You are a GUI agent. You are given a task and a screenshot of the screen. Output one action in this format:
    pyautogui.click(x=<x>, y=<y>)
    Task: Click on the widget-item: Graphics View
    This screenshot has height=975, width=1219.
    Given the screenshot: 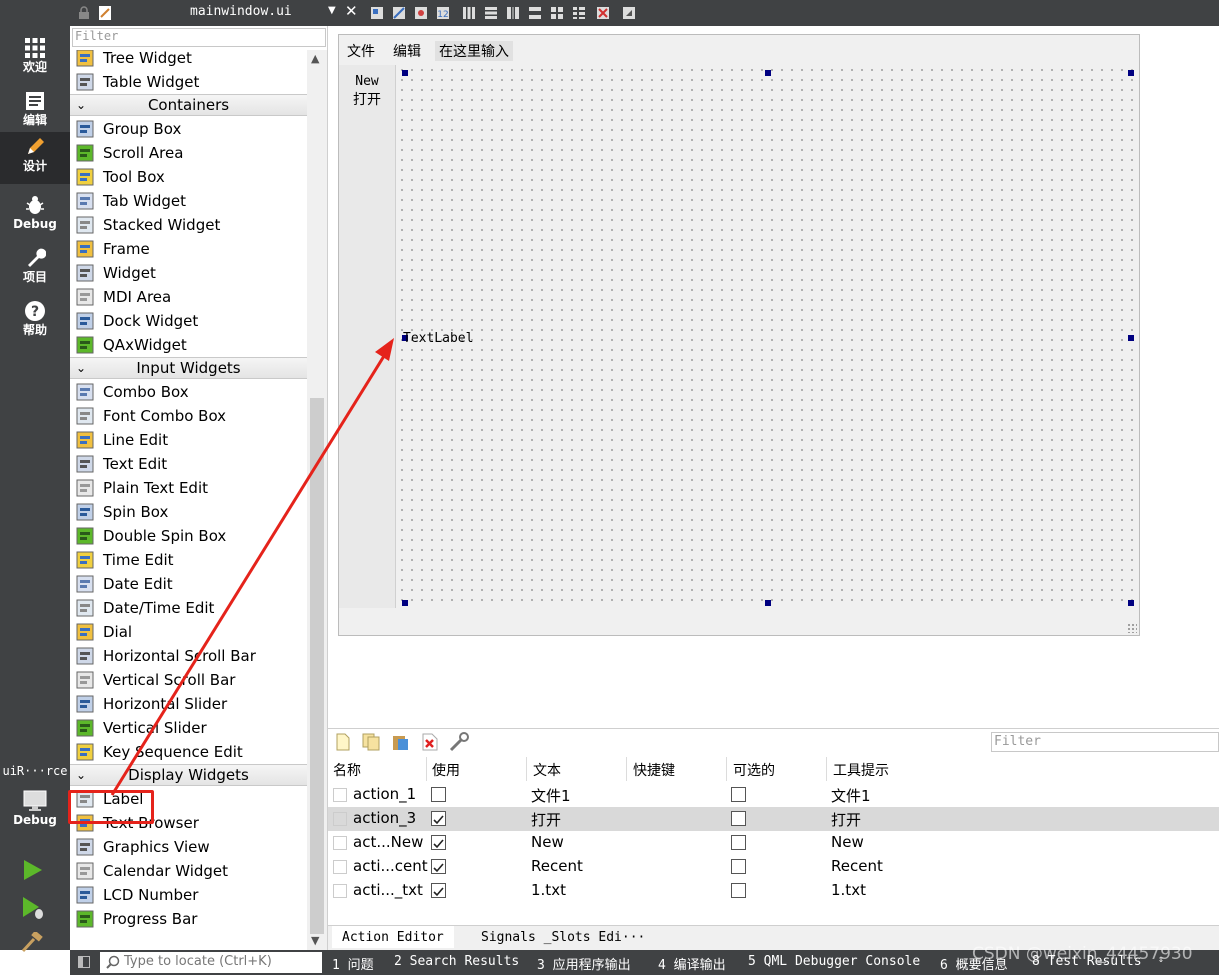 What is the action you would take?
    pyautogui.click(x=188, y=847)
    